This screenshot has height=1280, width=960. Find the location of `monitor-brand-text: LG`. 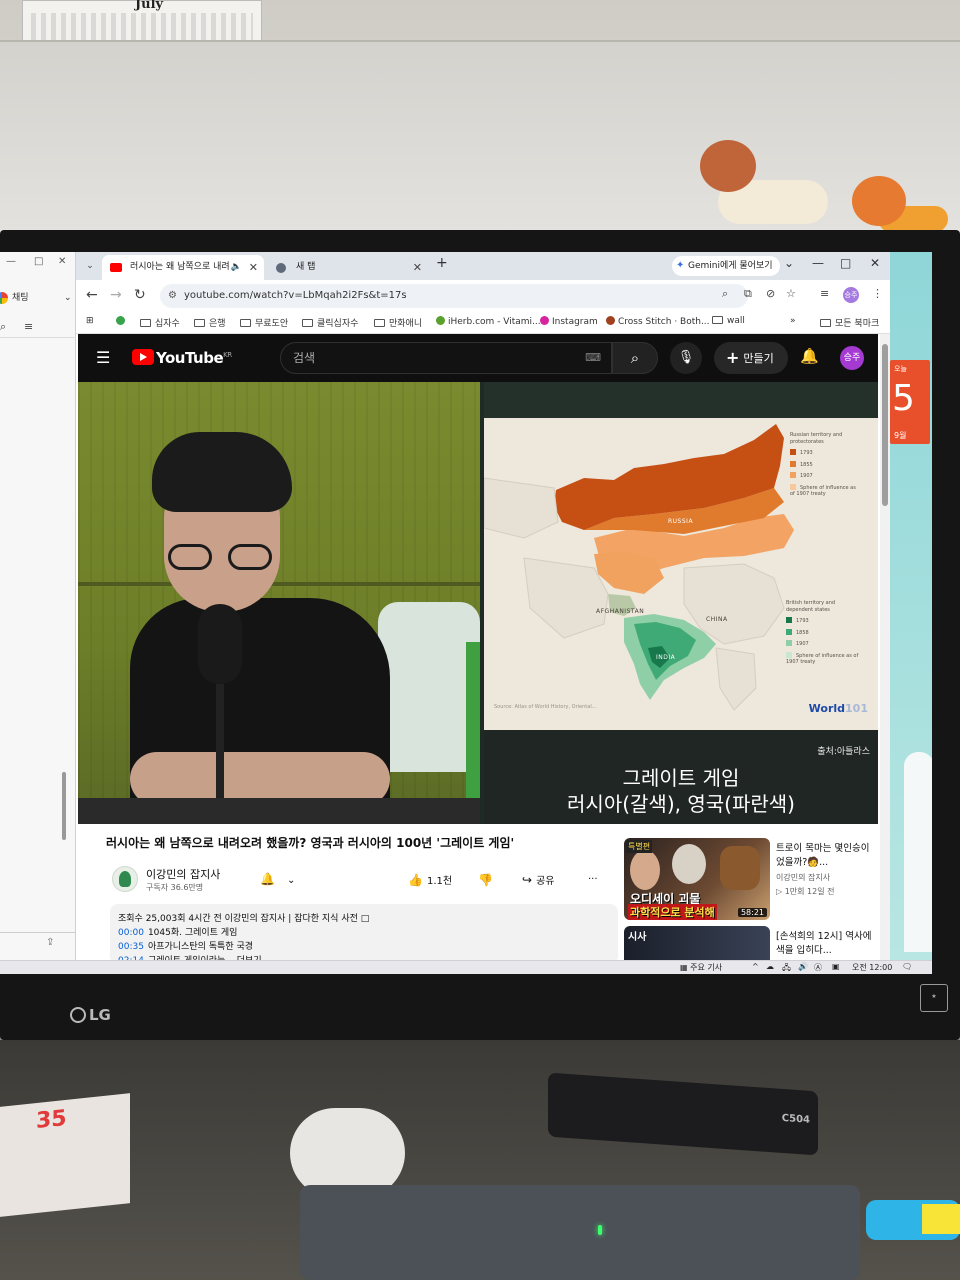

monitor-brand-text: LG is located at coordinates (100, 1015).